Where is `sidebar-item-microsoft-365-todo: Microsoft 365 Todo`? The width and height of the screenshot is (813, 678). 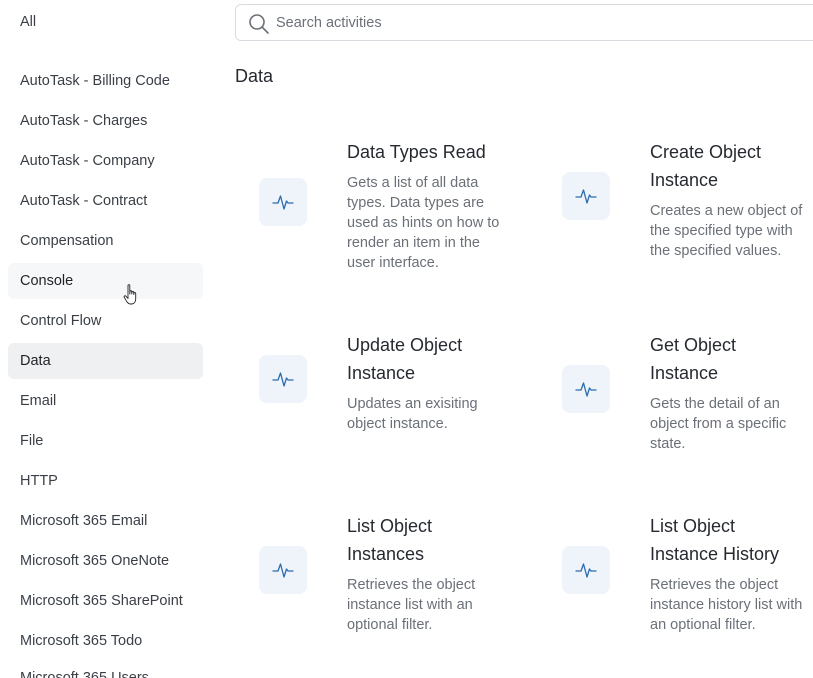
sidebar-item-microsoft-365-todo: Microsoft 365 Todo is located at coordinates (105, 641).